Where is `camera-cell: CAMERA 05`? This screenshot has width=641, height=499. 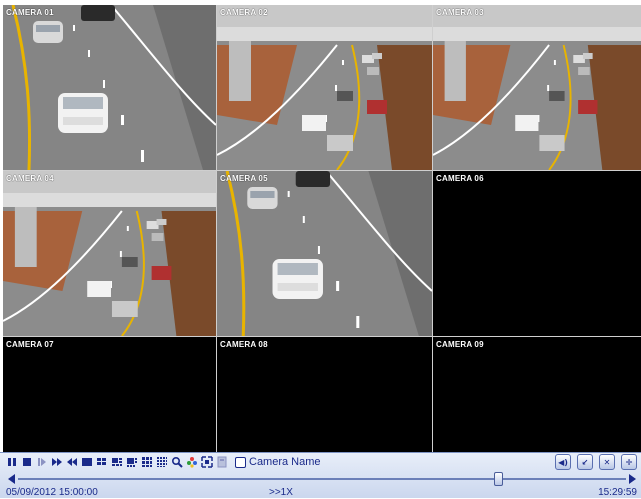 camera-cell: CAMERA 05 is located at coordinates (324, 253).